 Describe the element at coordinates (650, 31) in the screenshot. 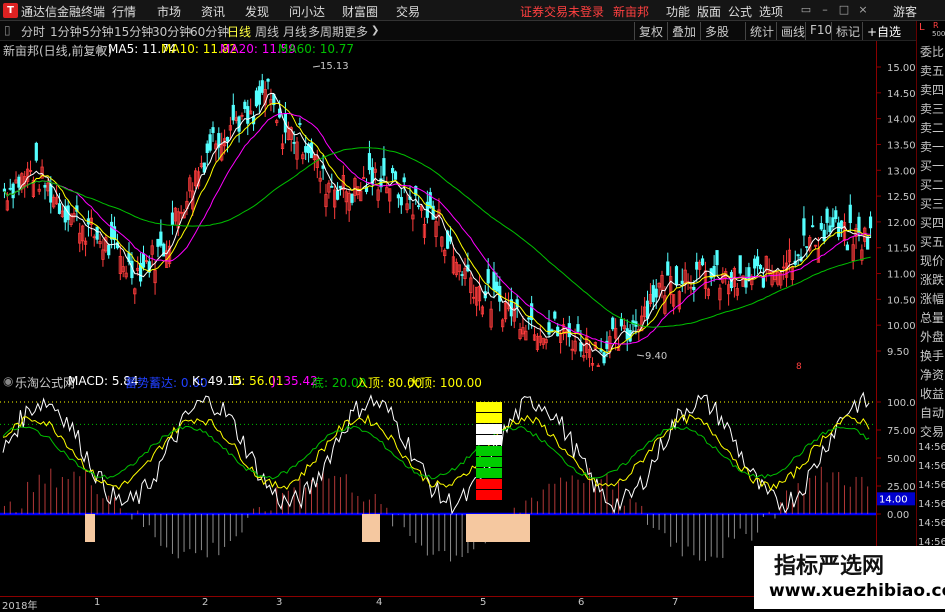

I see `btn-adjust: 复权` at that location.